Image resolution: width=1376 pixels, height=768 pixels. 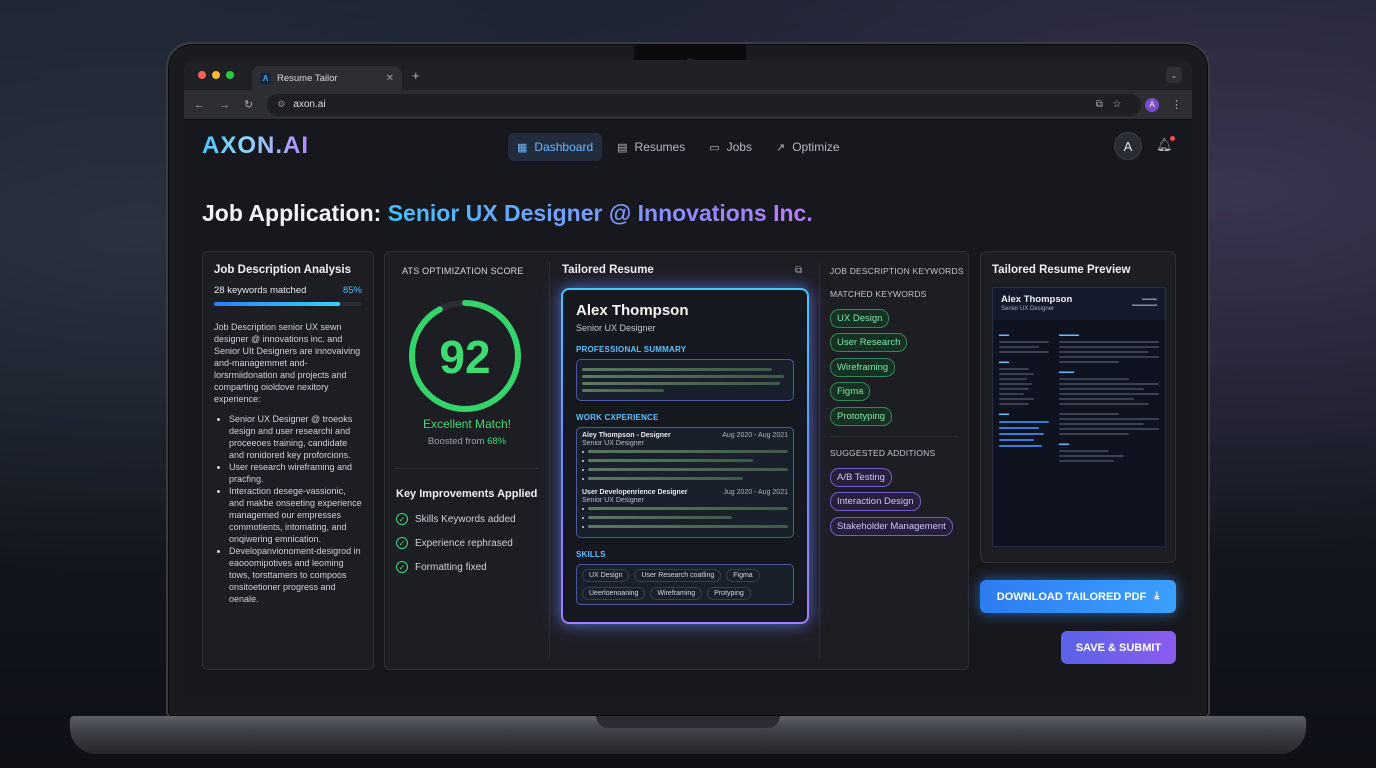 What do you see at coordinates (248, 104) in the screenshot?
I see `reload-icon: ↻` at bounding box center [248, 104].